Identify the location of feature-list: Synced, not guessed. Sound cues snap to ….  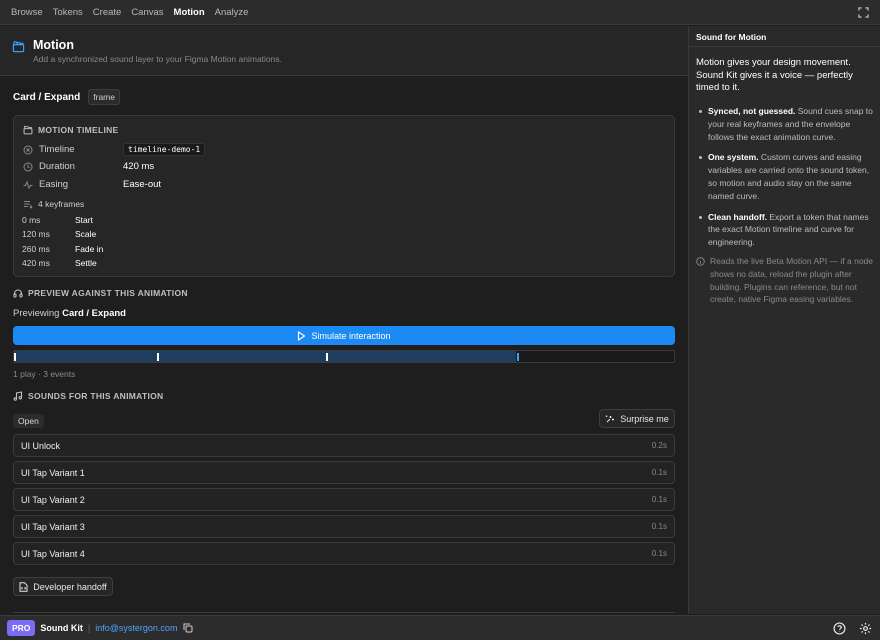
(786, 181).